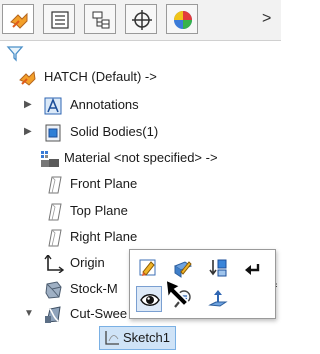  I want to click on tree-item-label: Top Plane, so click(99, 210).